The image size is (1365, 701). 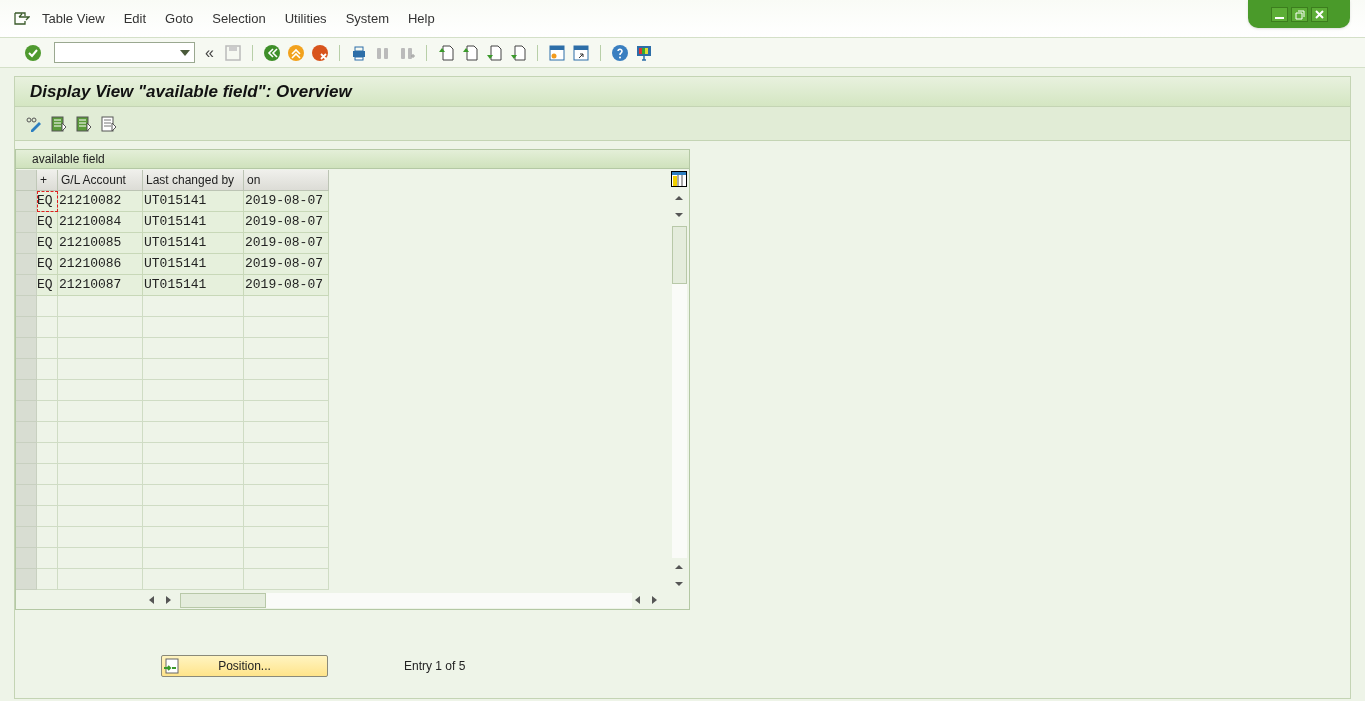 I want to click on command-field, so click(x=124, y=52).